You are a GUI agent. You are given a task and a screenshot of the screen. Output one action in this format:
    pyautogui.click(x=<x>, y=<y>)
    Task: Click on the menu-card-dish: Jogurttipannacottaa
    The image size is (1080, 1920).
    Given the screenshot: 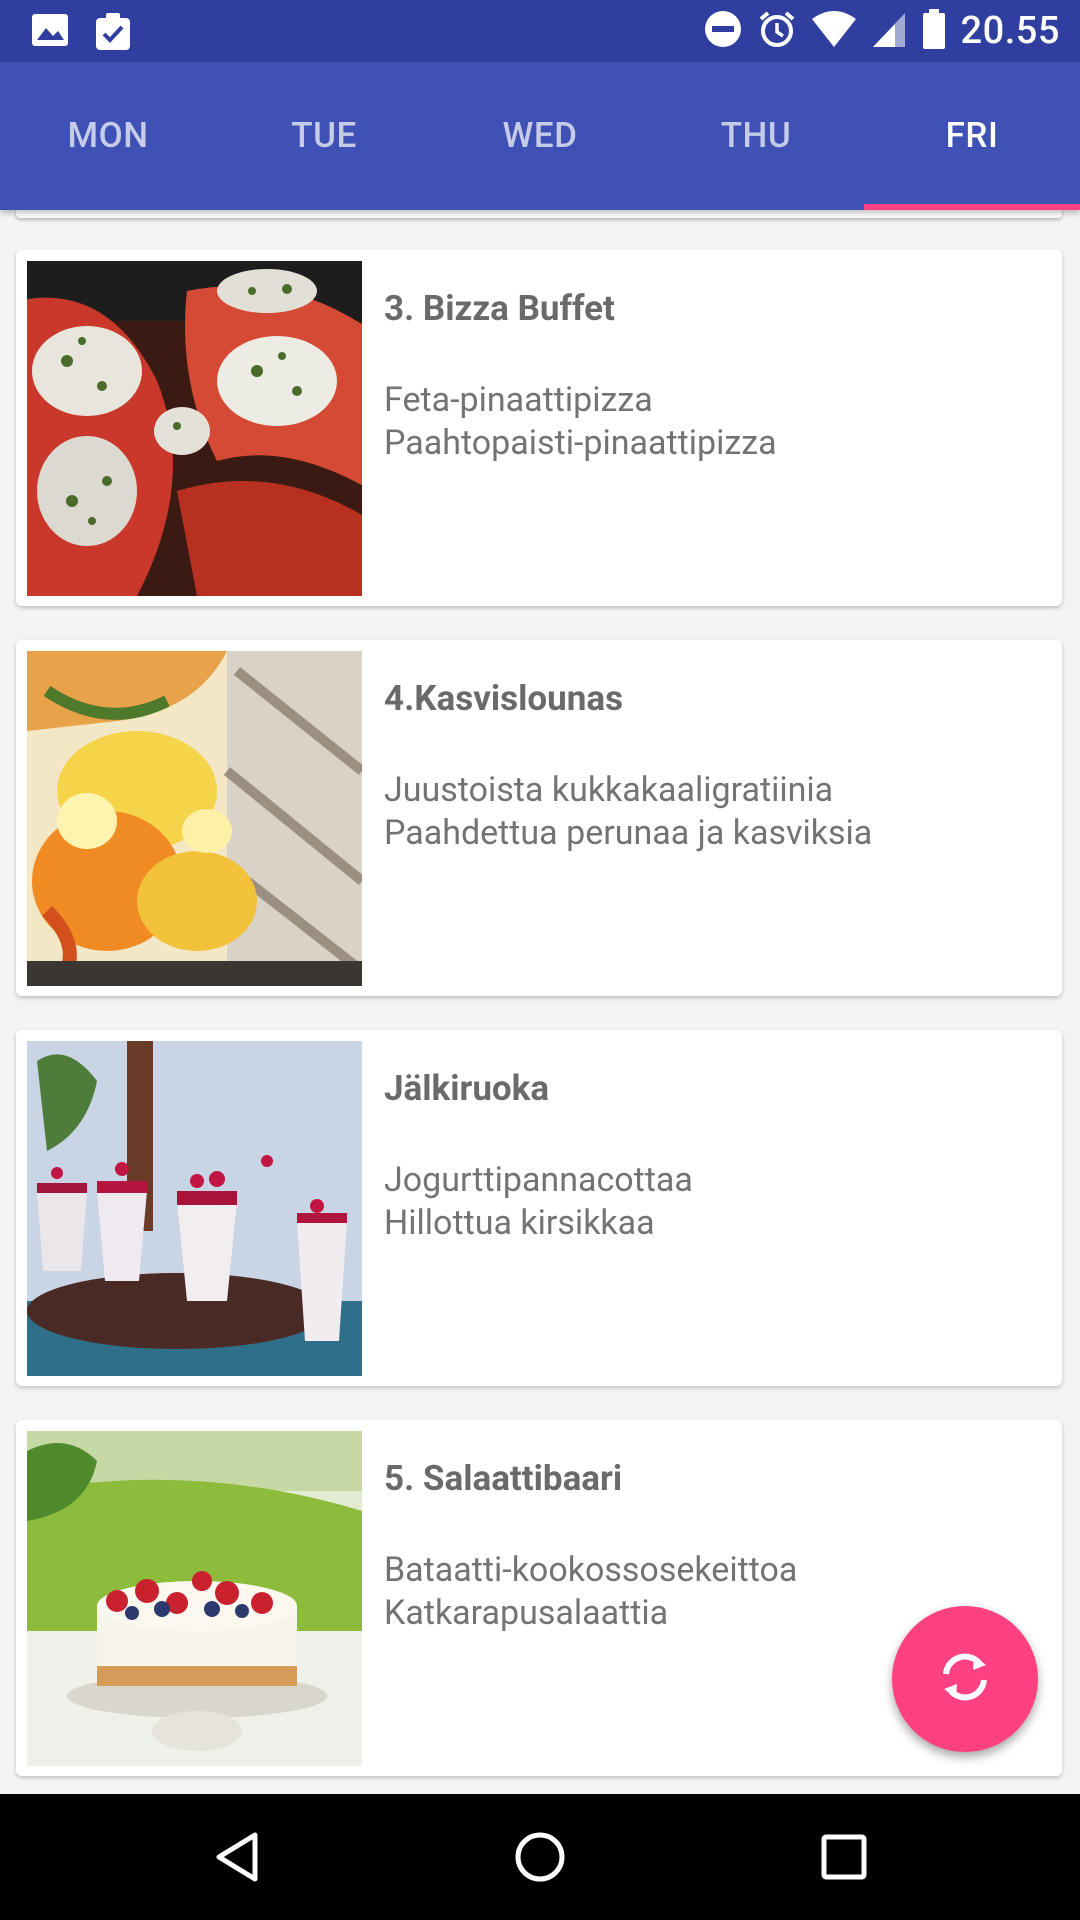 What is the action you would take?
    pyautogui.click(x=538, y=1180)
    